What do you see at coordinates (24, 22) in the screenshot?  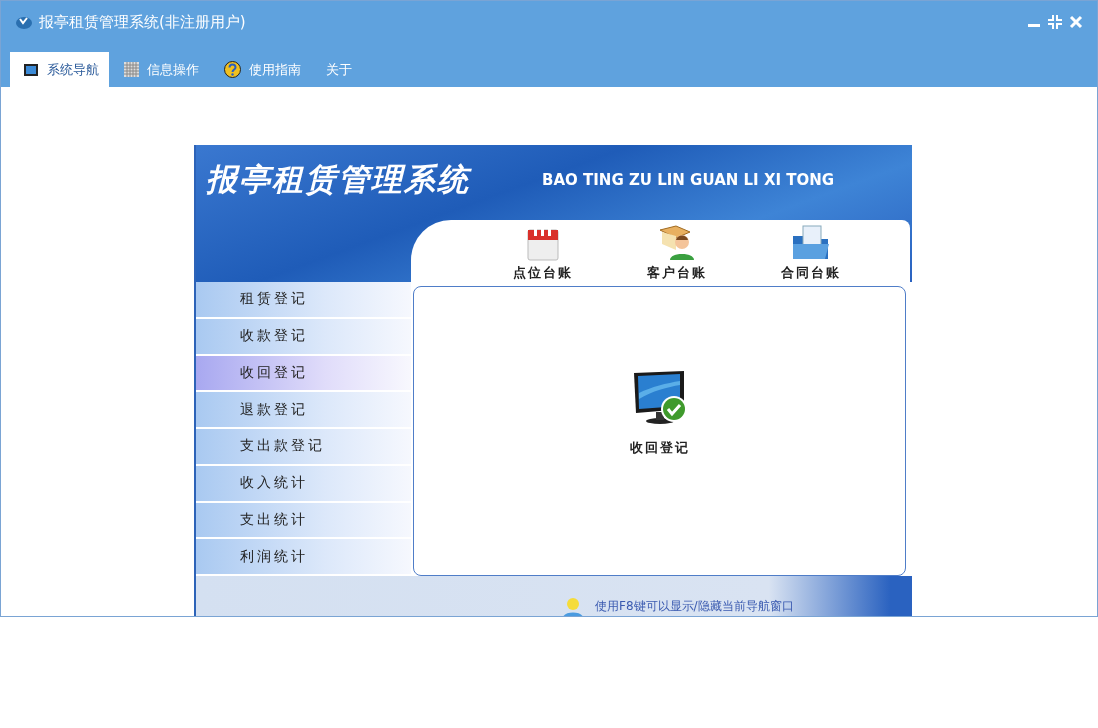 I see `app-logo-icon` at bounding box center [24, 22].